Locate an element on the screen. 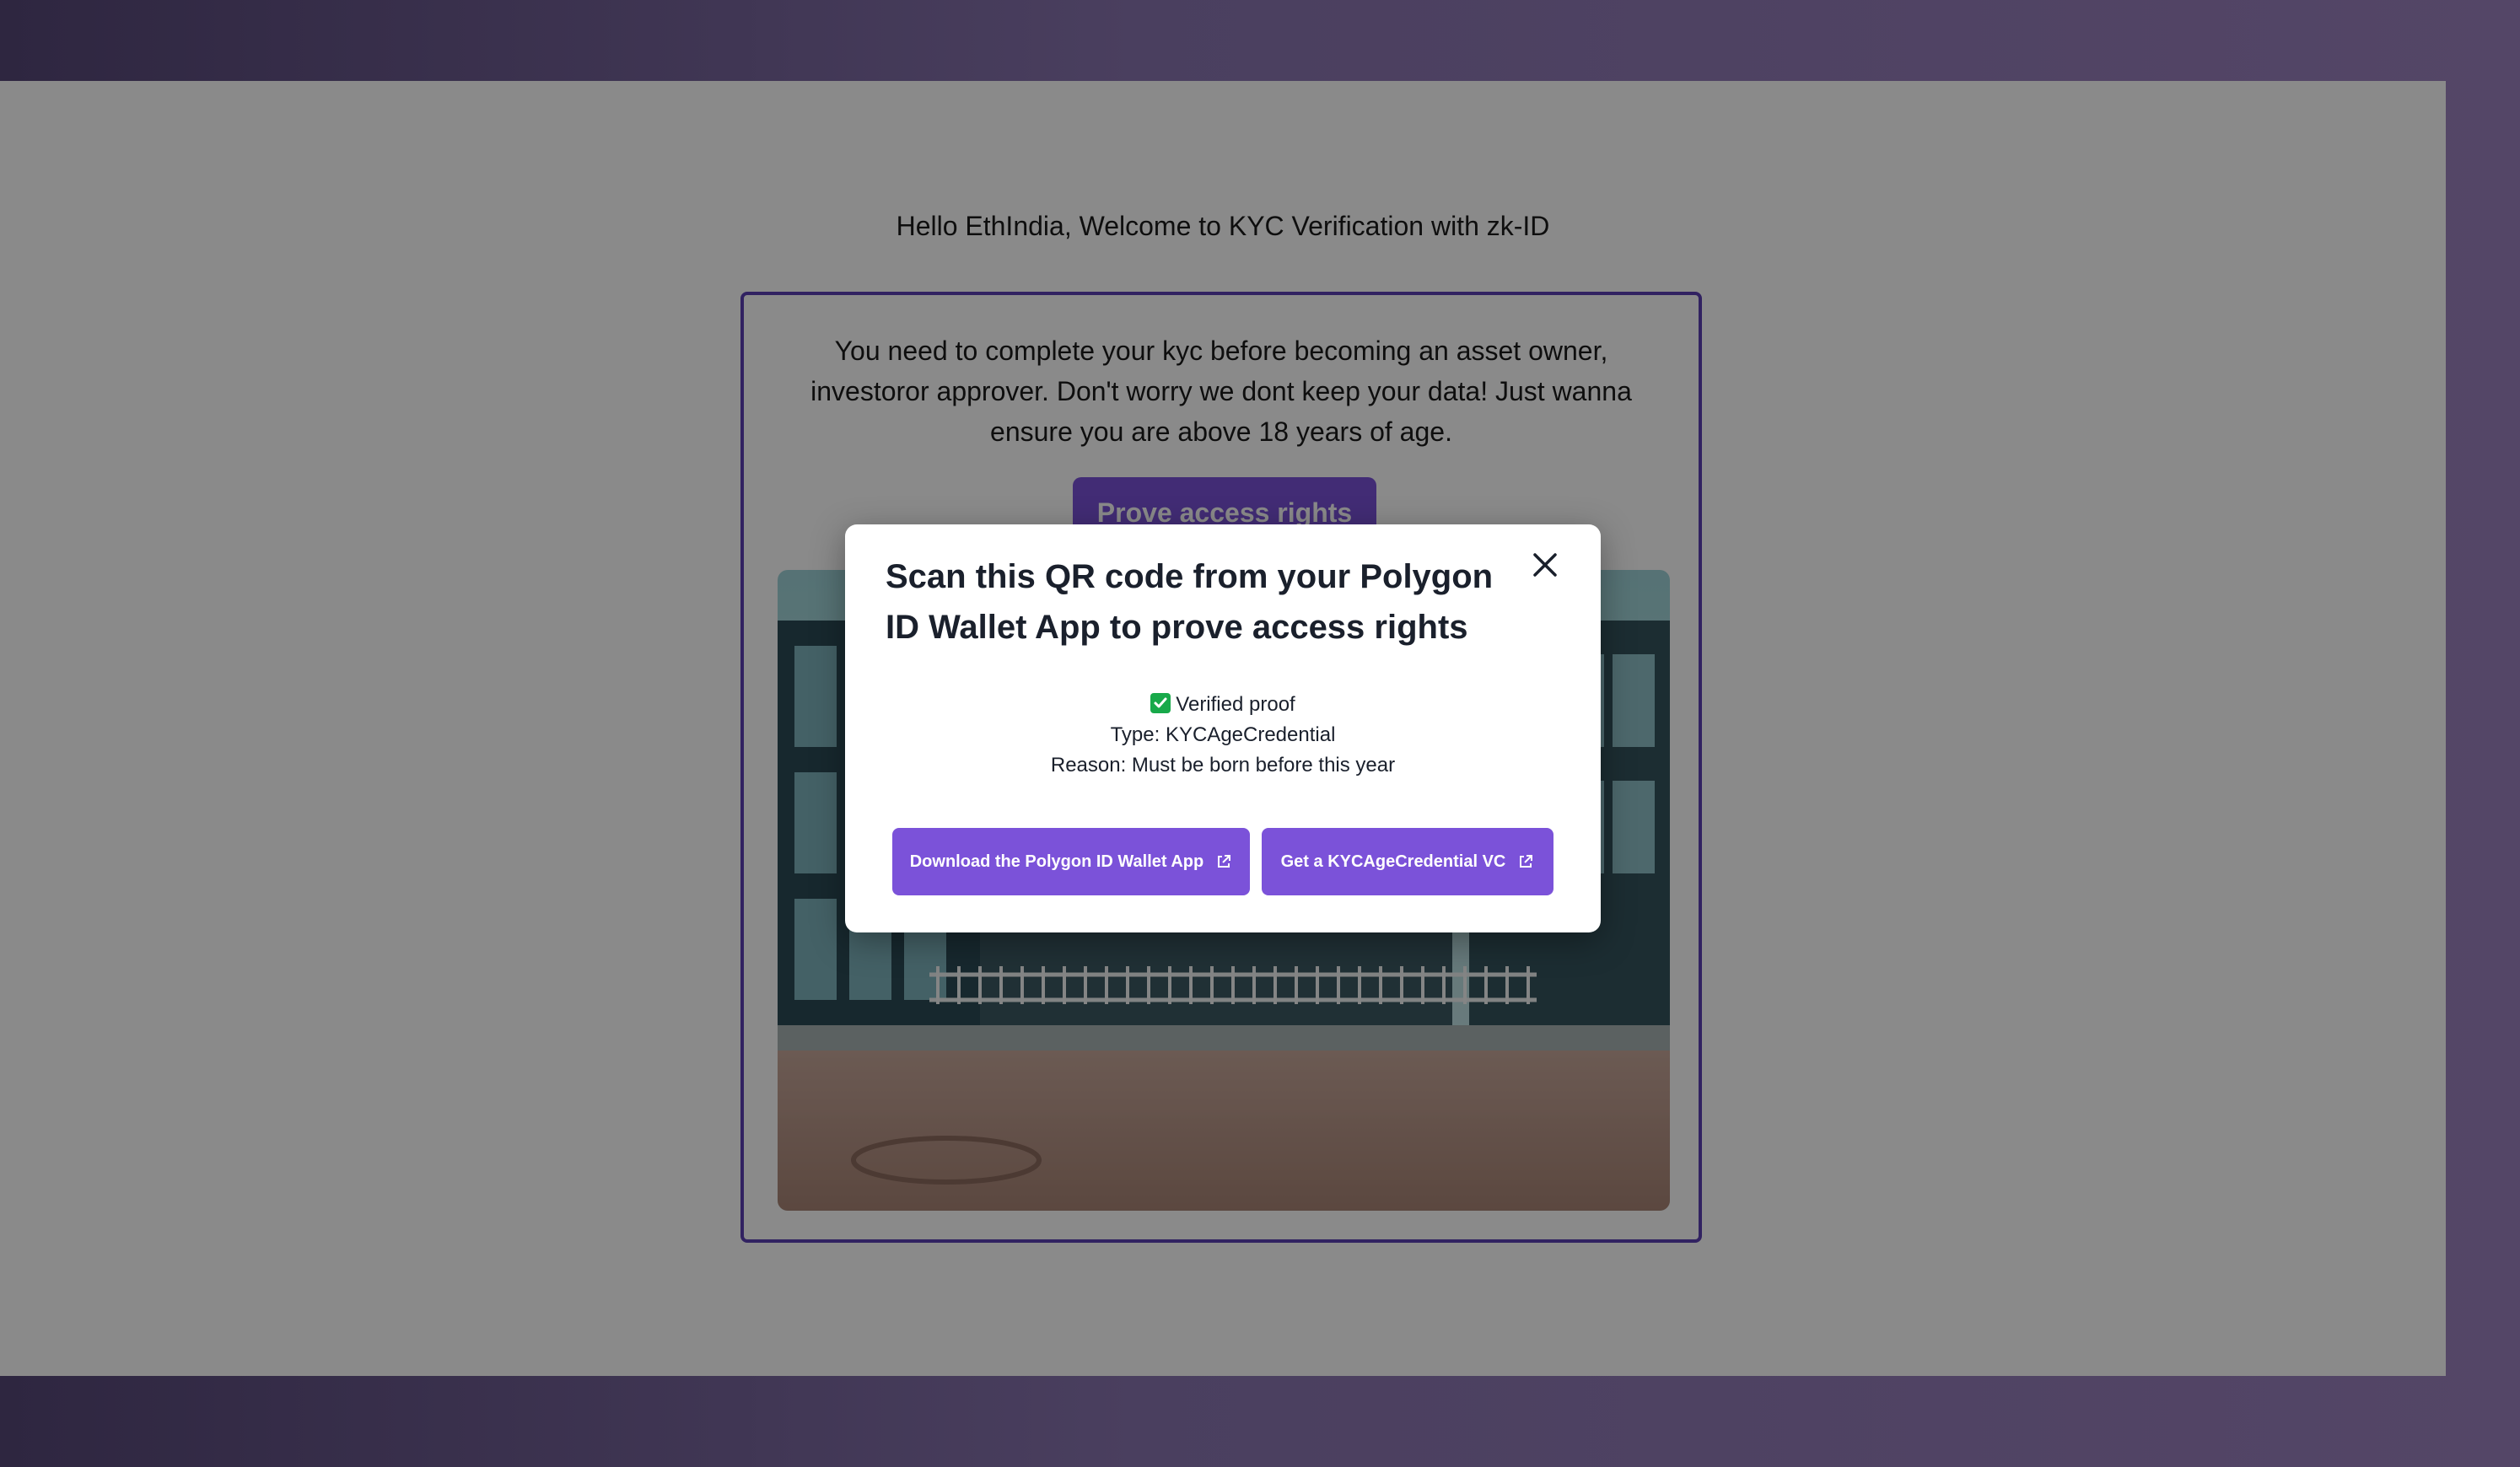 This screenshot has width=2520, height=1467. get-credential-button: Get a KYCAgeCredential VC is located at coordinates (1407, 861).